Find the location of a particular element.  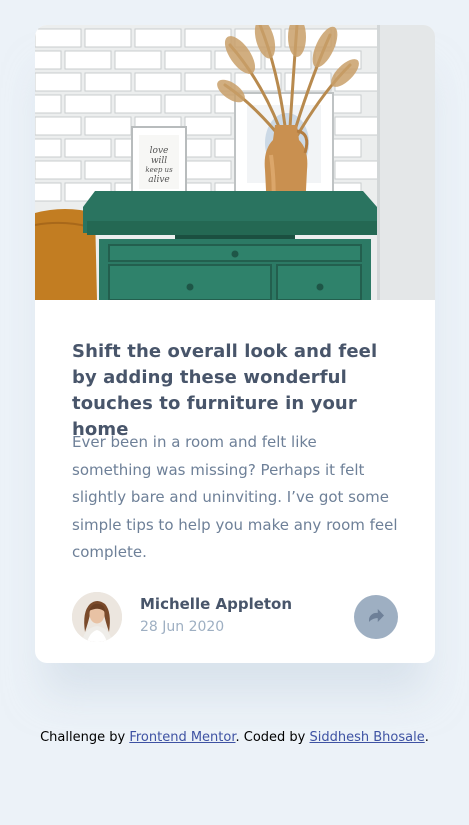

author-profile-link: Siddhesh Bhosale is located at coordinates (367, 737).